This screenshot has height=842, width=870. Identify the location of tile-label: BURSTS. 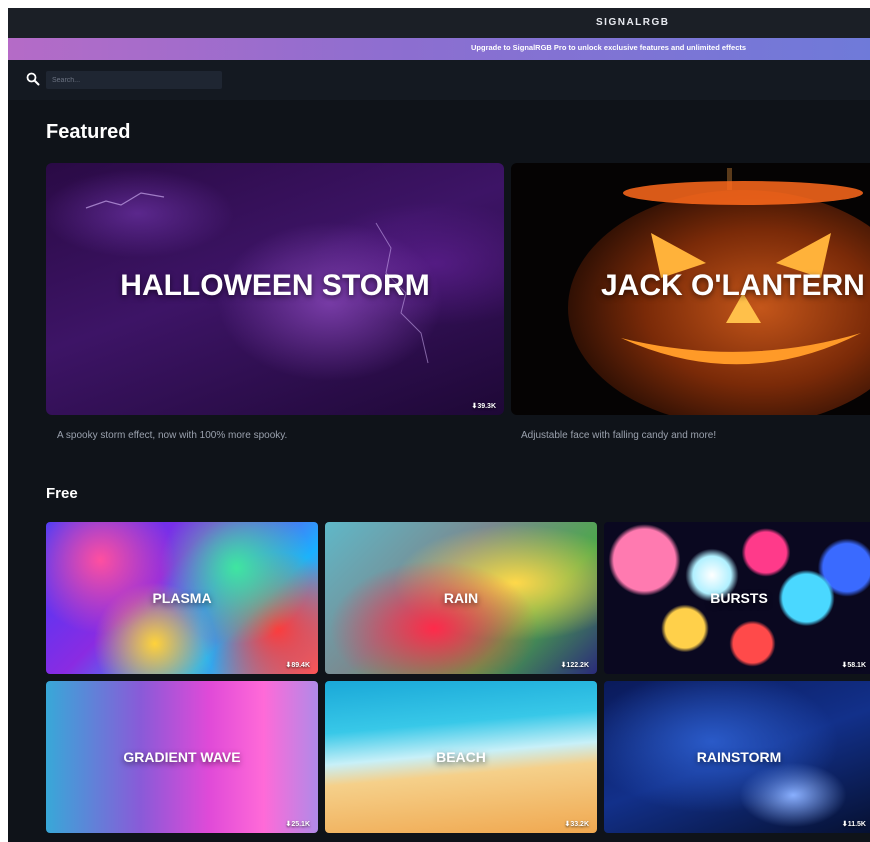
(739, 598).